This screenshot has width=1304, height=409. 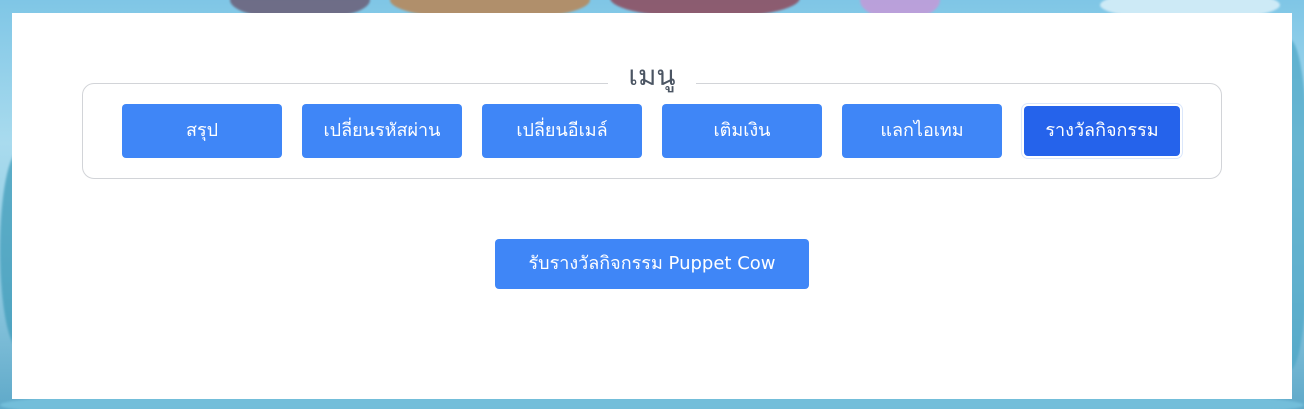 I want to click on menu-button-redeem-item: แลกไอเทม, so click(x=922, y=131).